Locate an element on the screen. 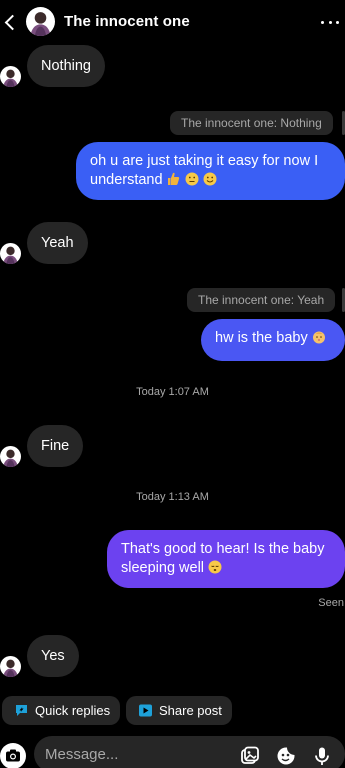 The image size is (345, 768). smiling-face-emoji-icon is located at coordinates (210, 179).